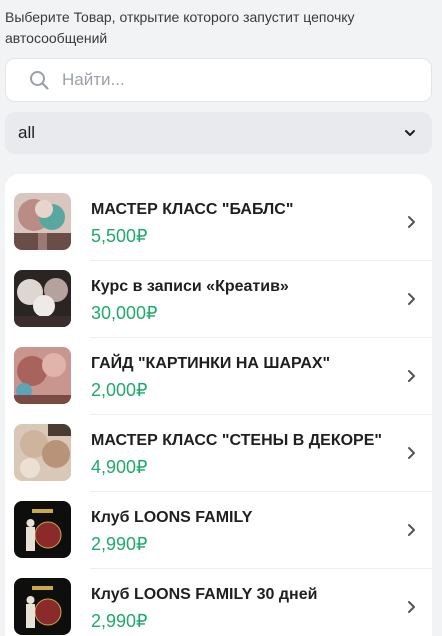 This screenshot has width=442, height=636. What do you see at coordinates (218, 298) in the screenshot?
I see `product-item: Курс в записи «Креатив» 30,000₽` at bounding box center [218, 298].